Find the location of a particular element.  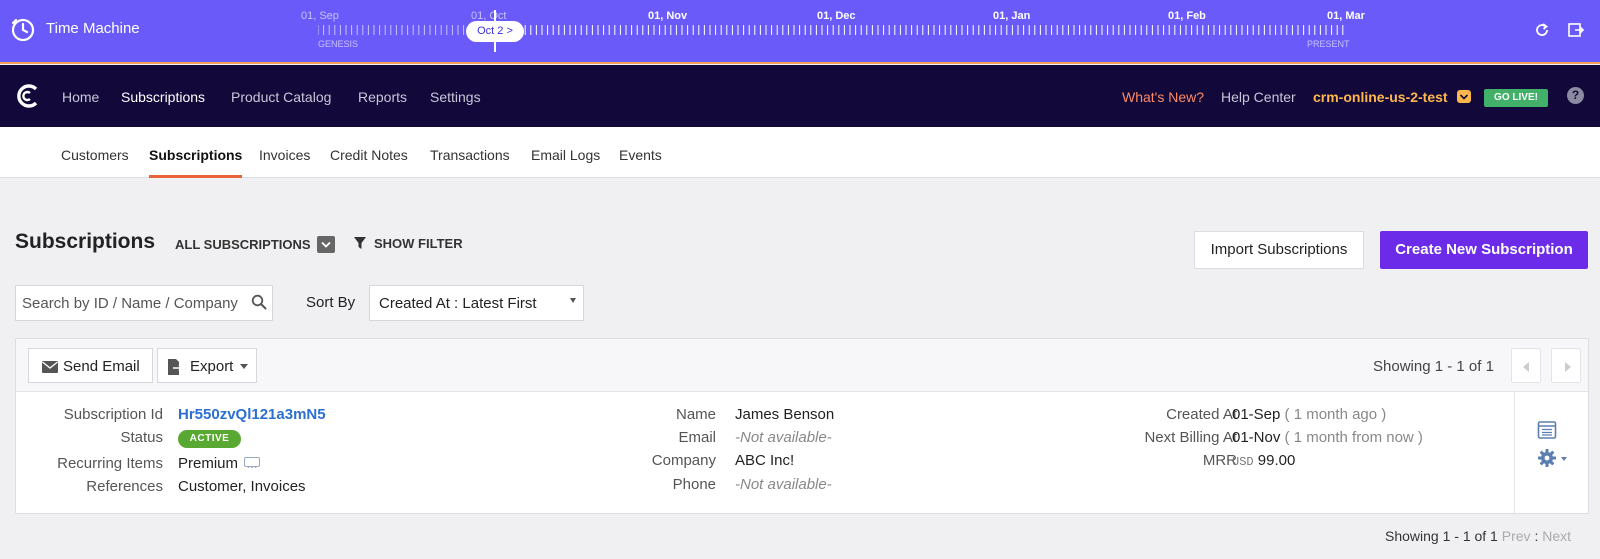

prev-link: Prev is located at coordinates (1516, 536).